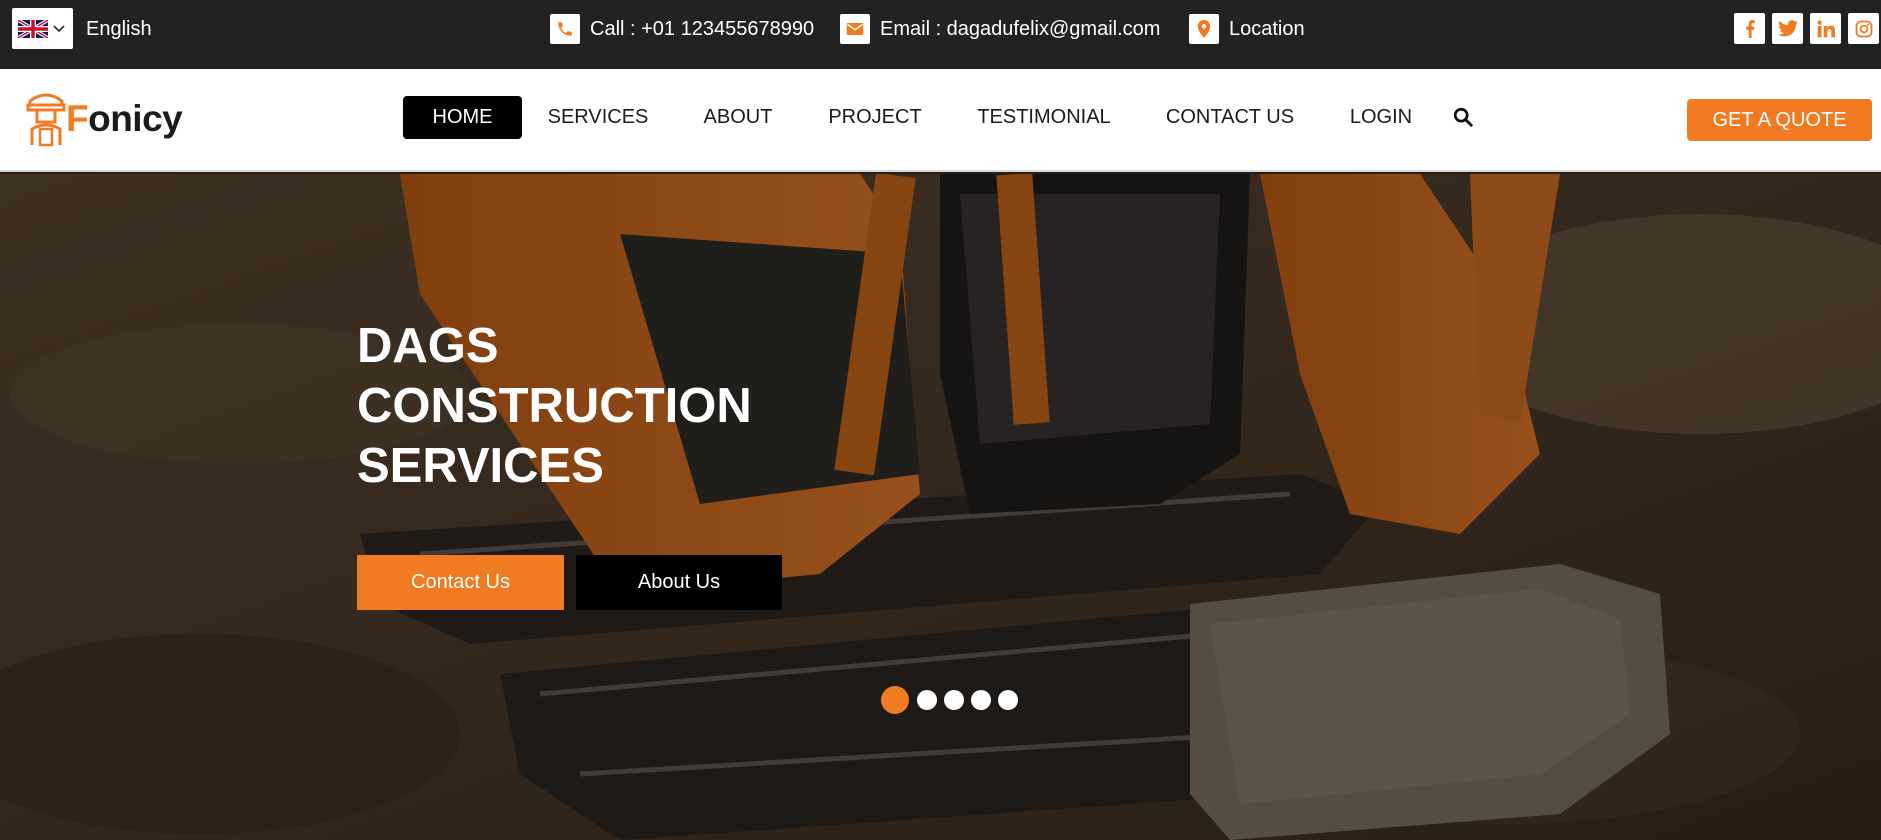  I want to click on hero-title-line-1: DAGS, so click(428, 346).